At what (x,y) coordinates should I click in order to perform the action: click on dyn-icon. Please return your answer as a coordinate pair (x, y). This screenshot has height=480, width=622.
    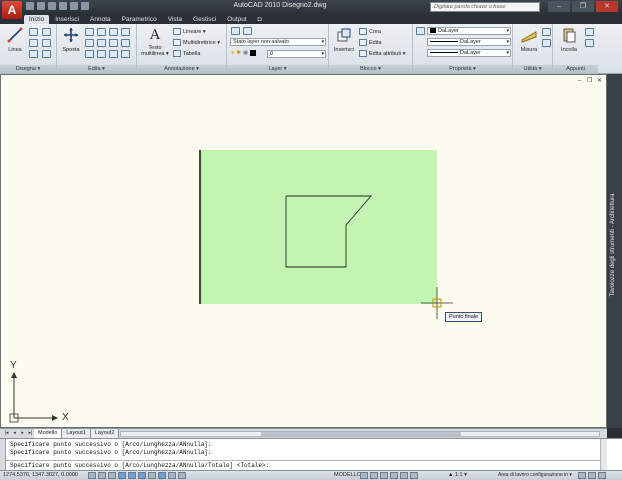
    Looking at the image, I should click on (162, 475).